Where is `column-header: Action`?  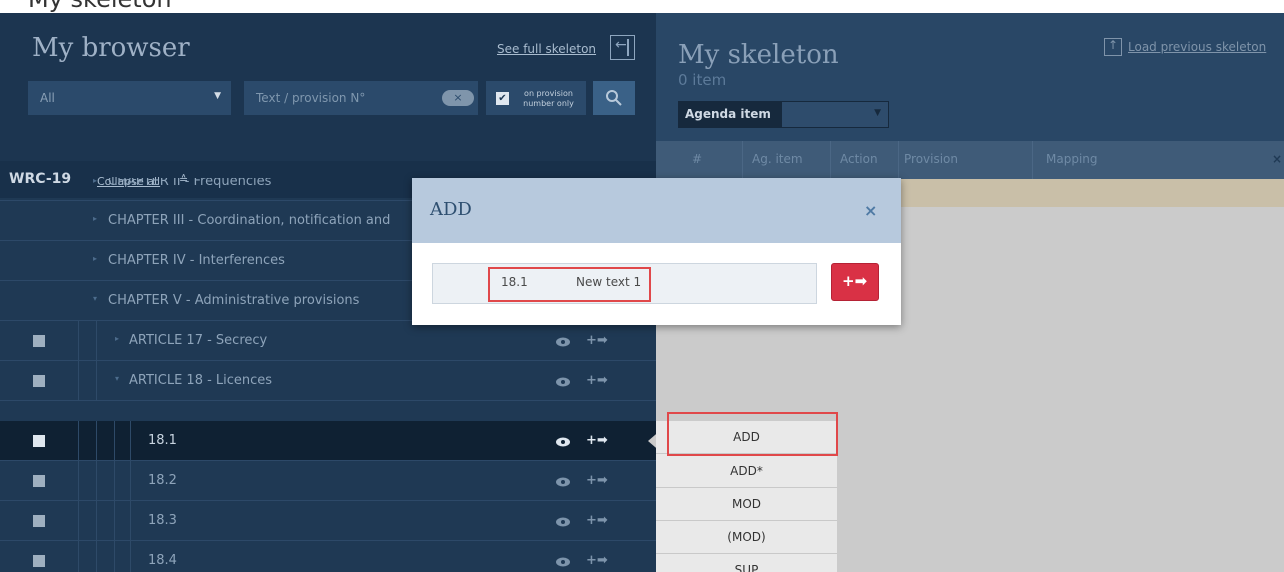 column-header: Action is located at coordinates (859, 159).